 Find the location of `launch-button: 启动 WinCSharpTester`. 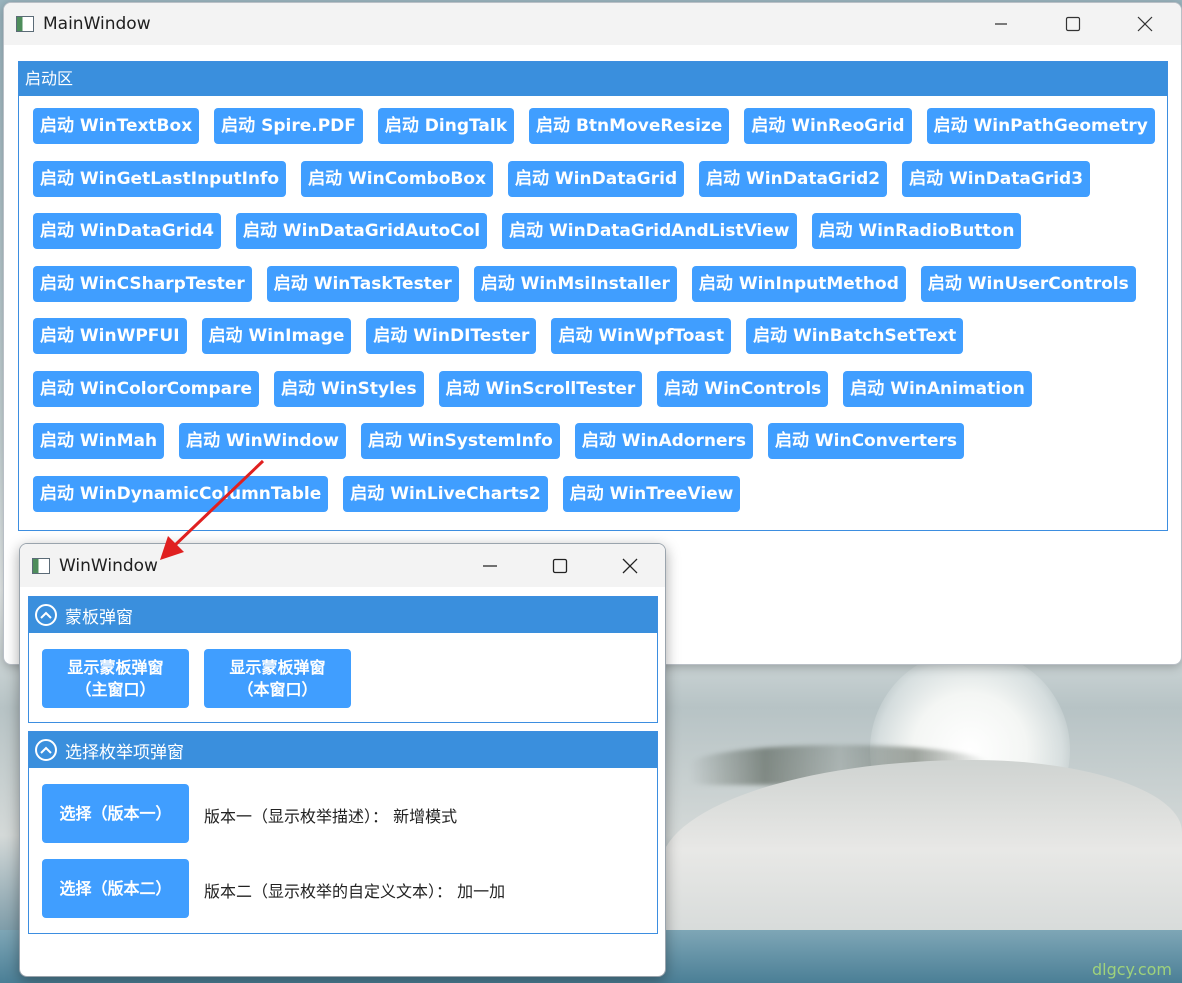

launch-button: 启动 WinCSharpTester is located at coordinates (142, 283).